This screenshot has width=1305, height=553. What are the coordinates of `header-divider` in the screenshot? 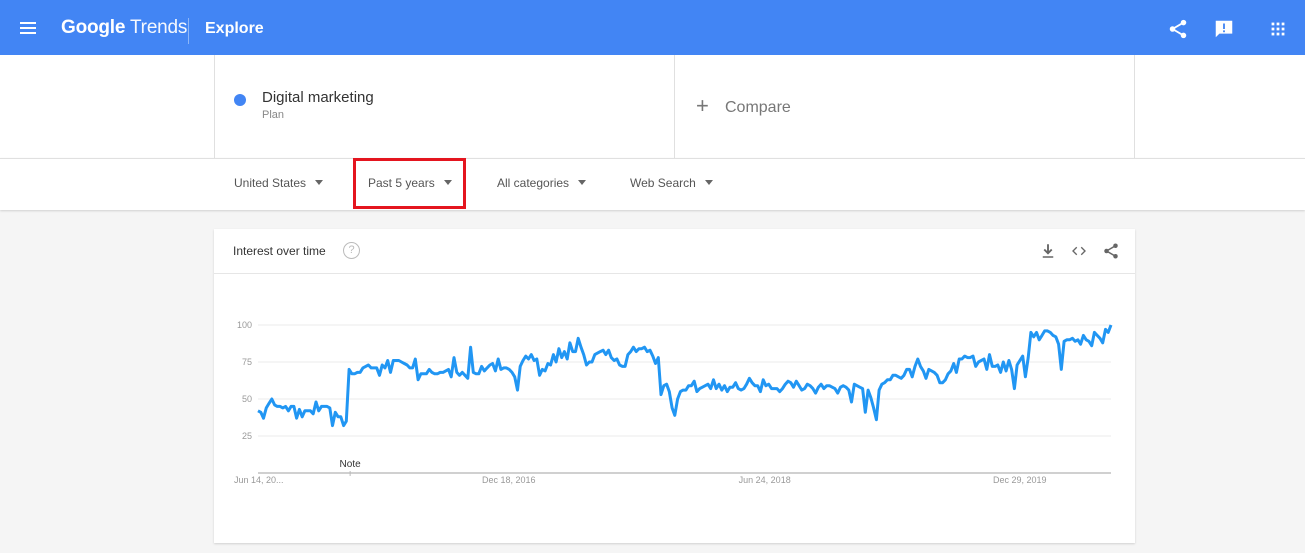 It's located at (188, 31).